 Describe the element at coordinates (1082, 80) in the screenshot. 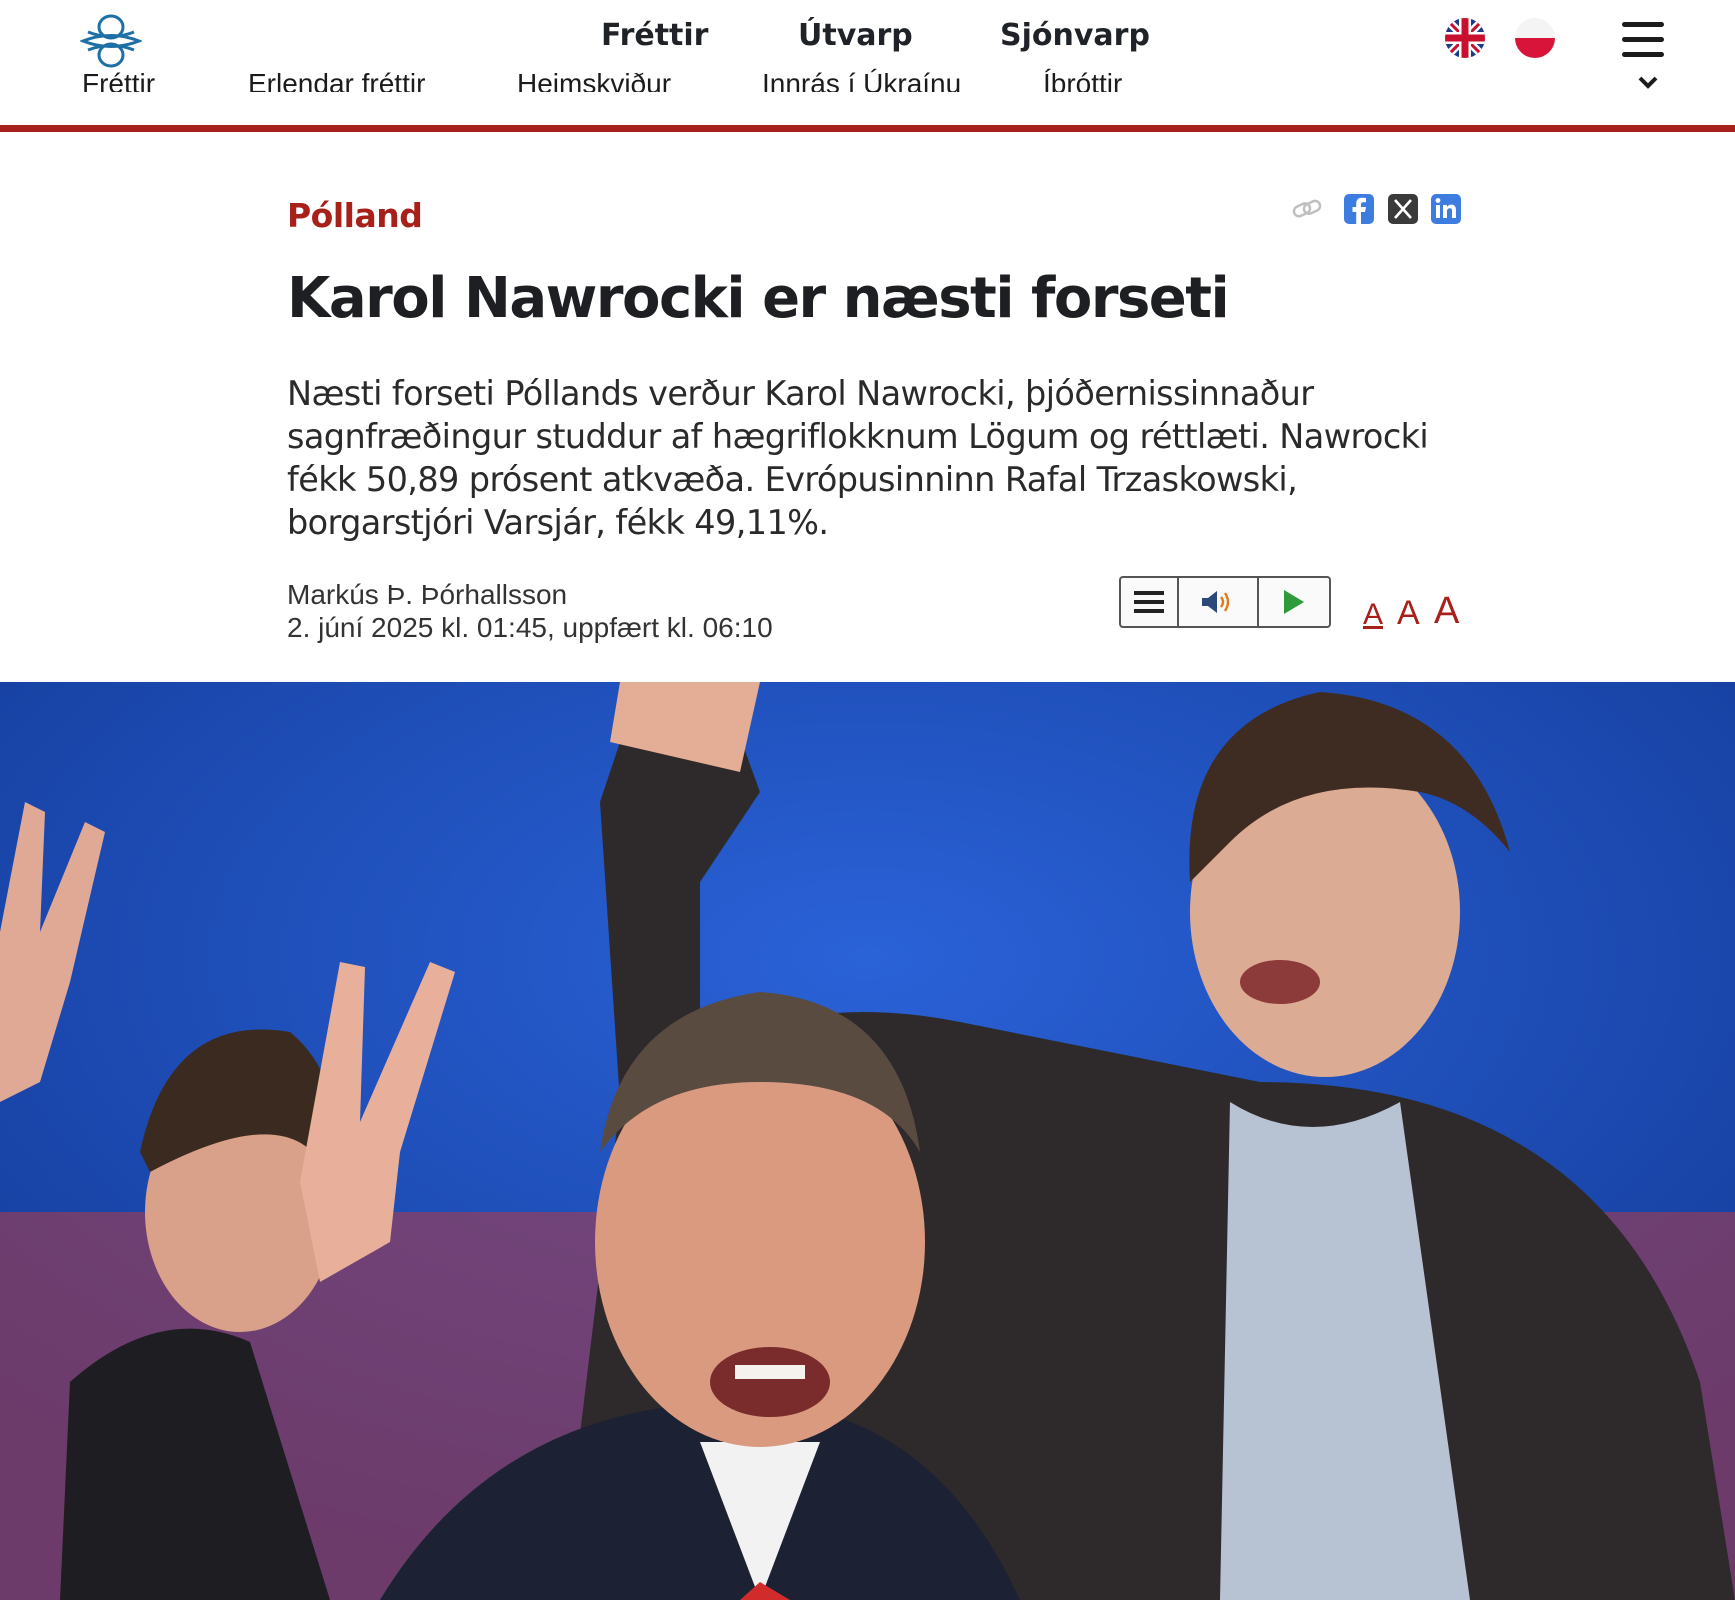

I see `subnav-ithrottir: Íþróttir` at that location.